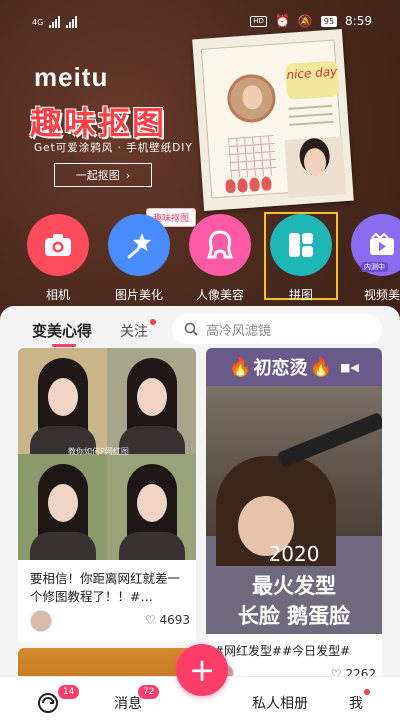 Image resolution: width=400 pixels, height=728 pixels. I want to click on flower-doodles, so click(255, 187).